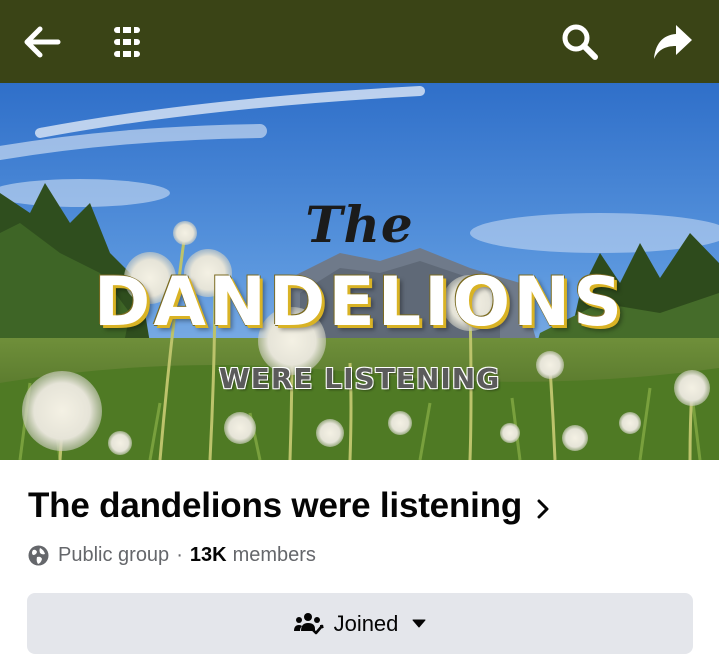 This screenshot has height=668, width=719. I want to click on group-check-icon, so click(308, 624).